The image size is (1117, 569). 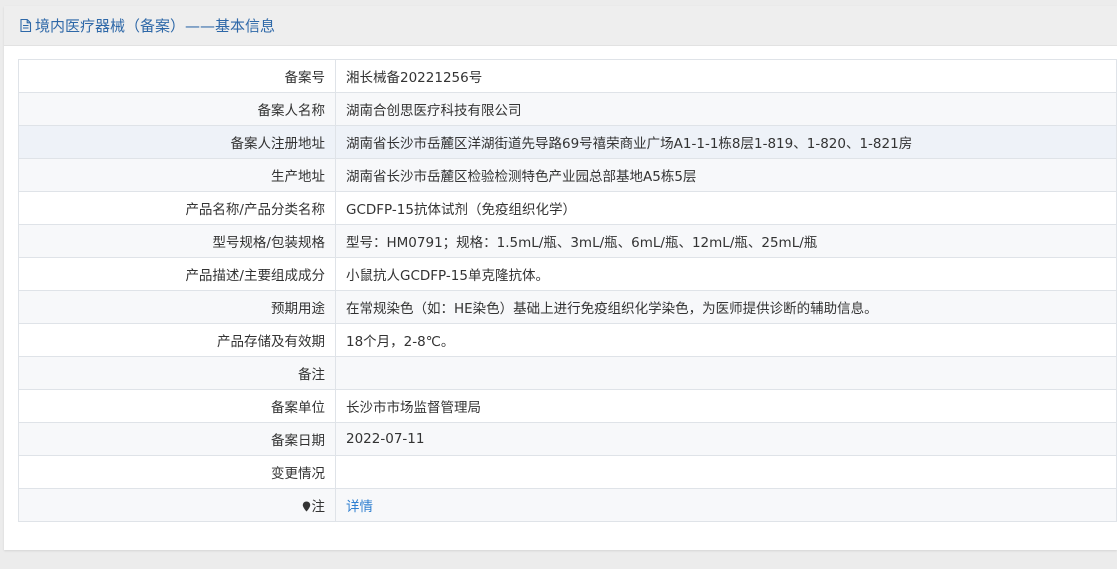 I want to click on row-value: 2022-07-11, so click(x=726, y=439).